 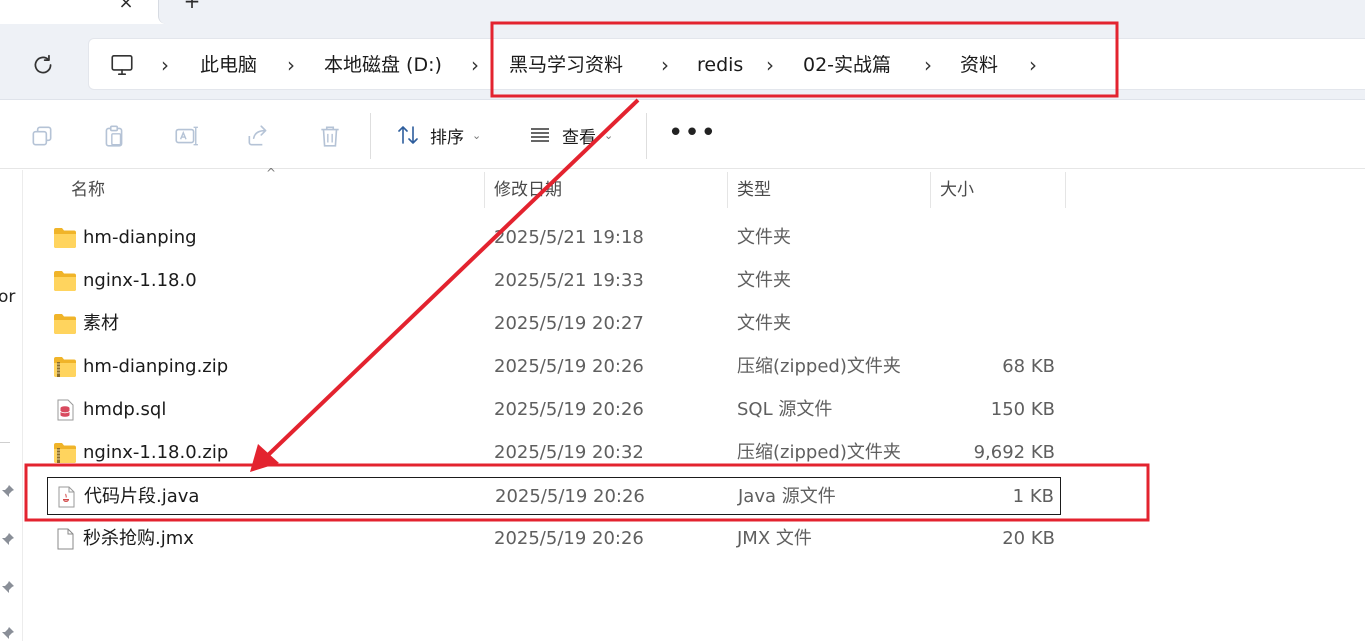 I want to click on file-name: hmdp.sql, so click(x=125, y=409).